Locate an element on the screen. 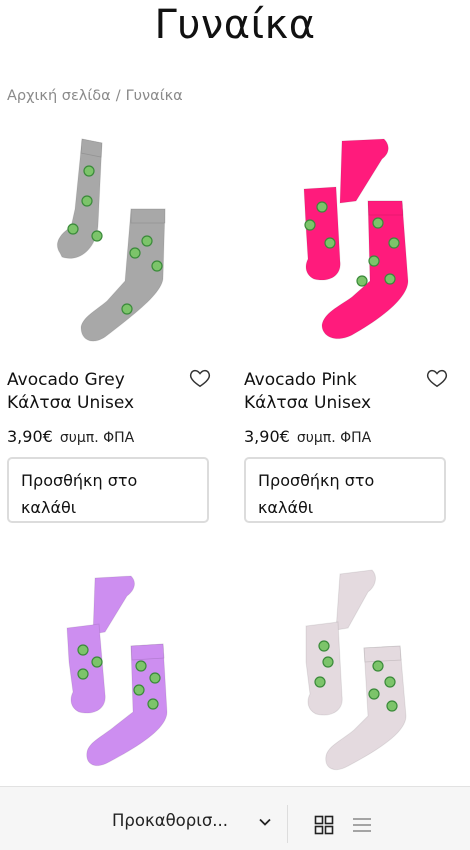 The width and height of the screenshot is (470, 850). toolbar-divider is located at coordinates (287, 824).